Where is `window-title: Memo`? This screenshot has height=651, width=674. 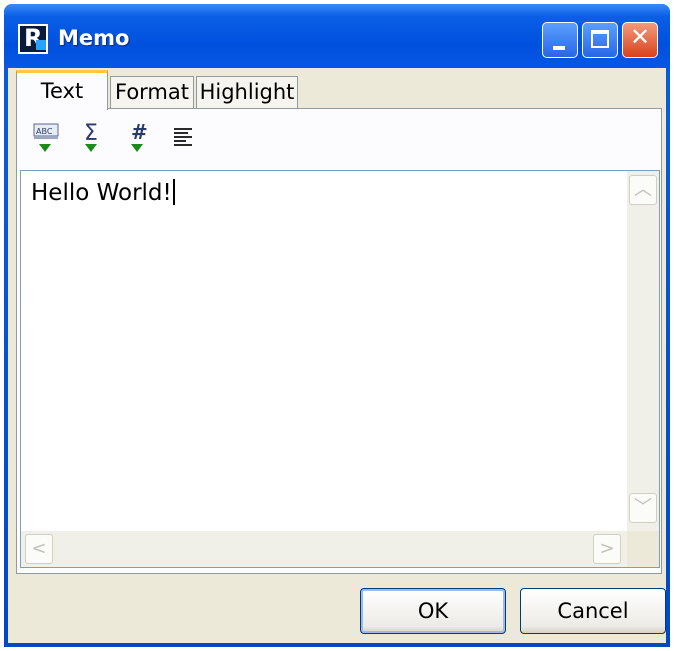 window-title: Memo is located at coordinates (94, 38).